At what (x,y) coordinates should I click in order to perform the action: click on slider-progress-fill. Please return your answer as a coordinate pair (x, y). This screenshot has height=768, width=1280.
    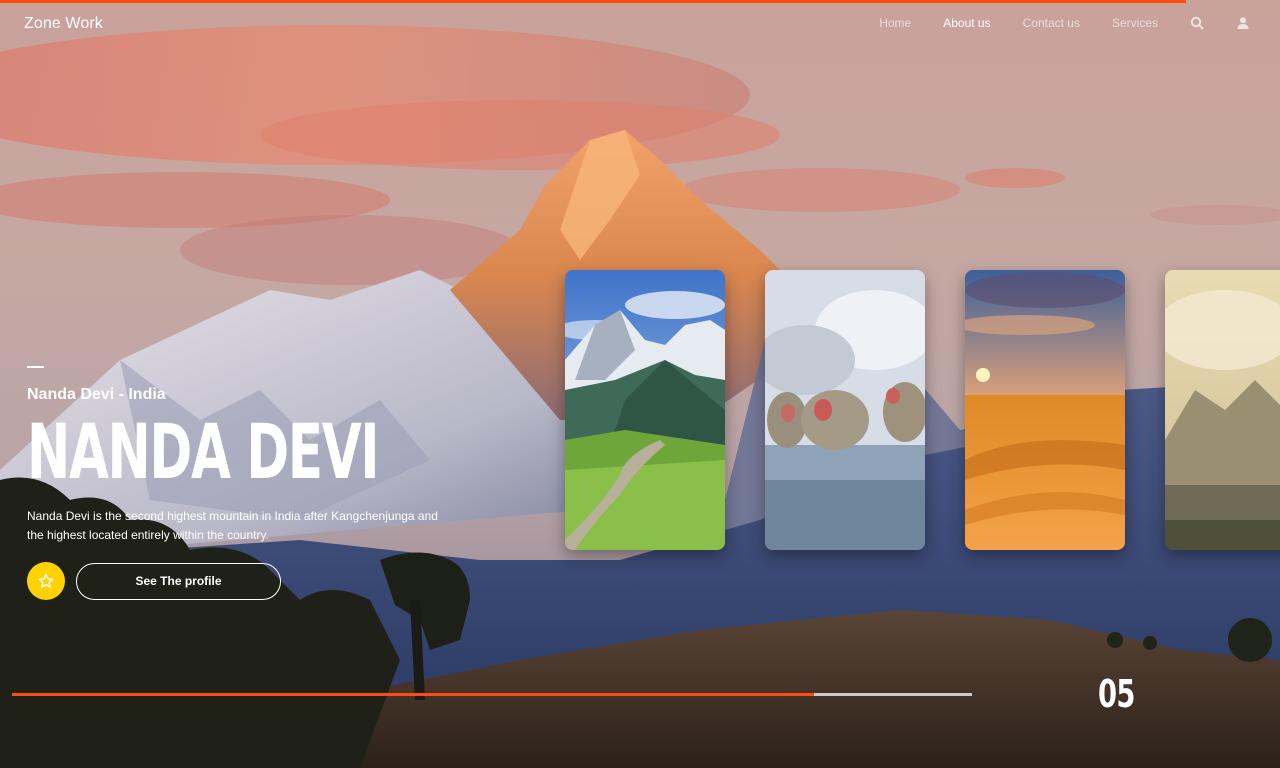
    Looking at the image, I should click on (413, 694).